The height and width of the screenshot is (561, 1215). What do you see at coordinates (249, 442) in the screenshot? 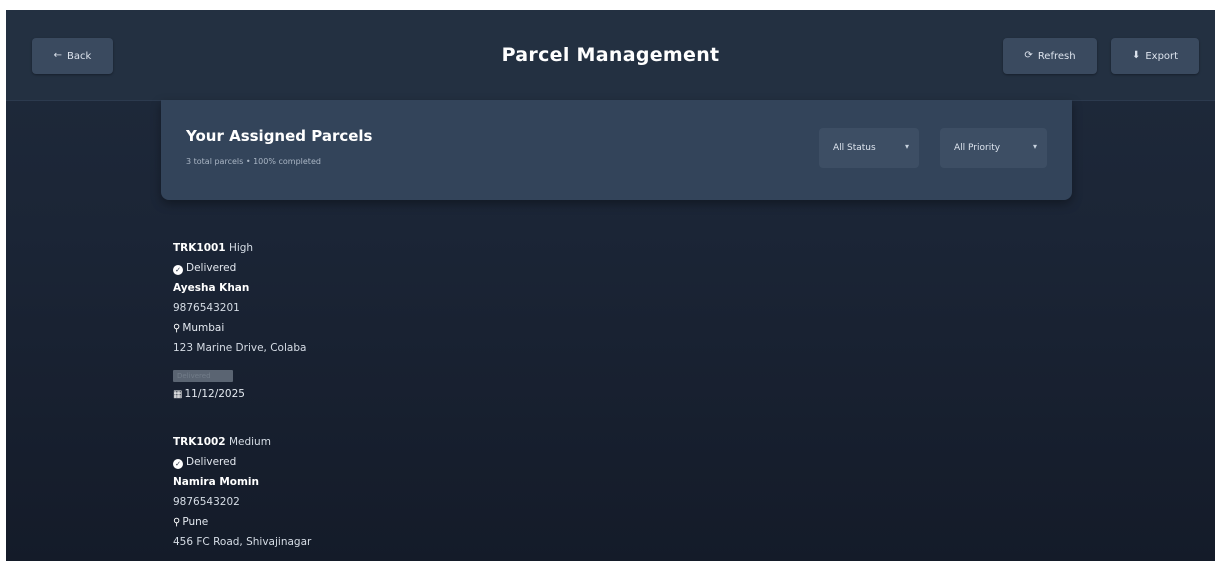
I see `priority-label: Medium` at bounding box center [249, 442].